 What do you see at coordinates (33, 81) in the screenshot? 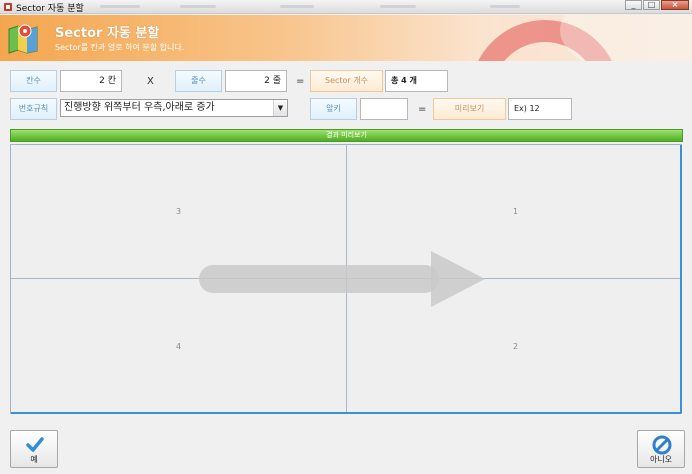
I see `cols-label: 칸수` at bounding box center [33, 81].